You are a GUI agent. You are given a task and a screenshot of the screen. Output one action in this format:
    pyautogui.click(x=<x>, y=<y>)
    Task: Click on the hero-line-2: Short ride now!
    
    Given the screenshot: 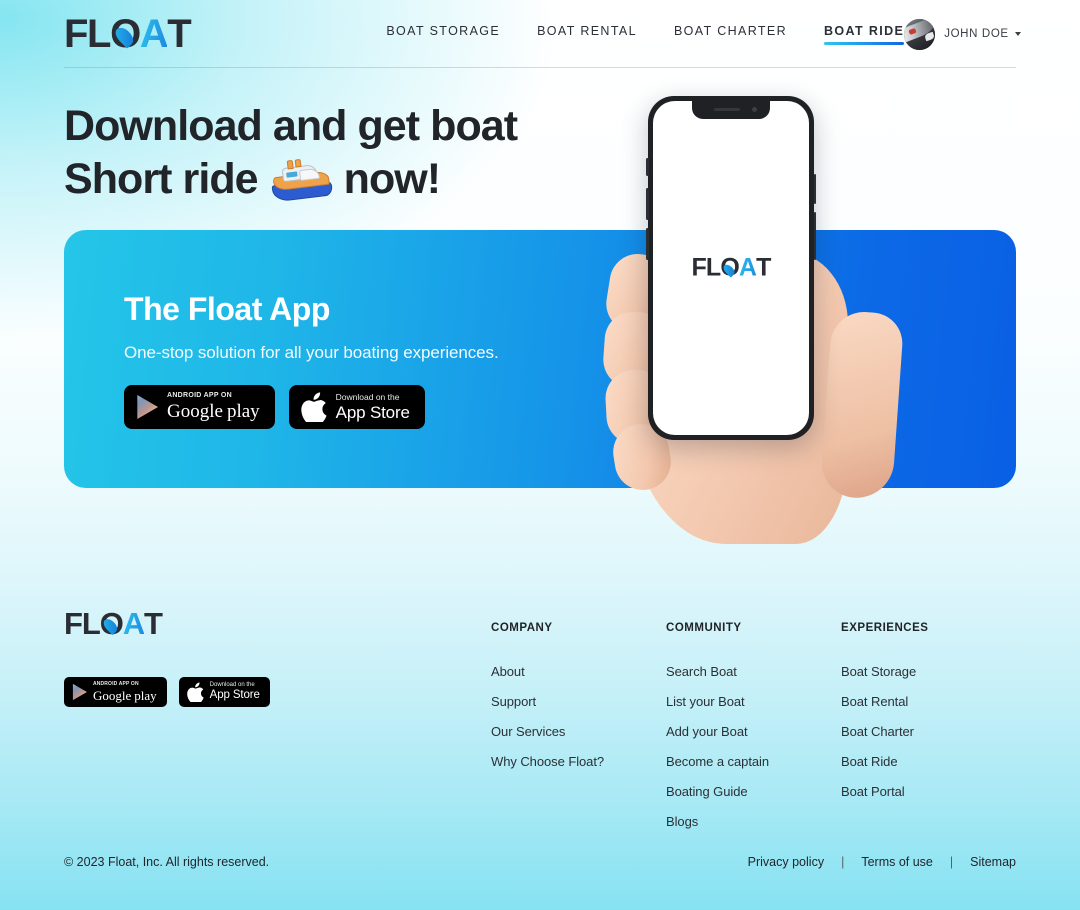 What is the action you would take?
    pyautogui.click(x=324, y=179)
    